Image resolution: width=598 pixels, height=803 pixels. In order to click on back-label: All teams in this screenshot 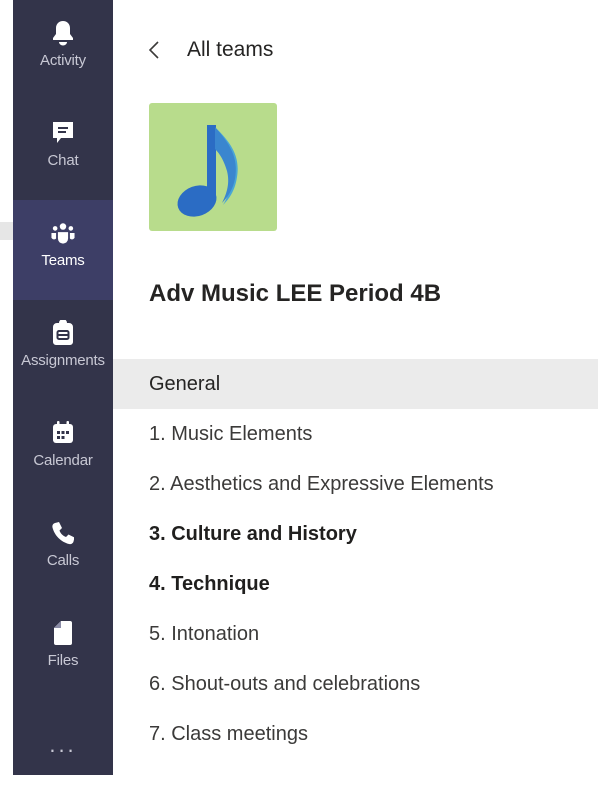, I will do `click(230, 49)`.